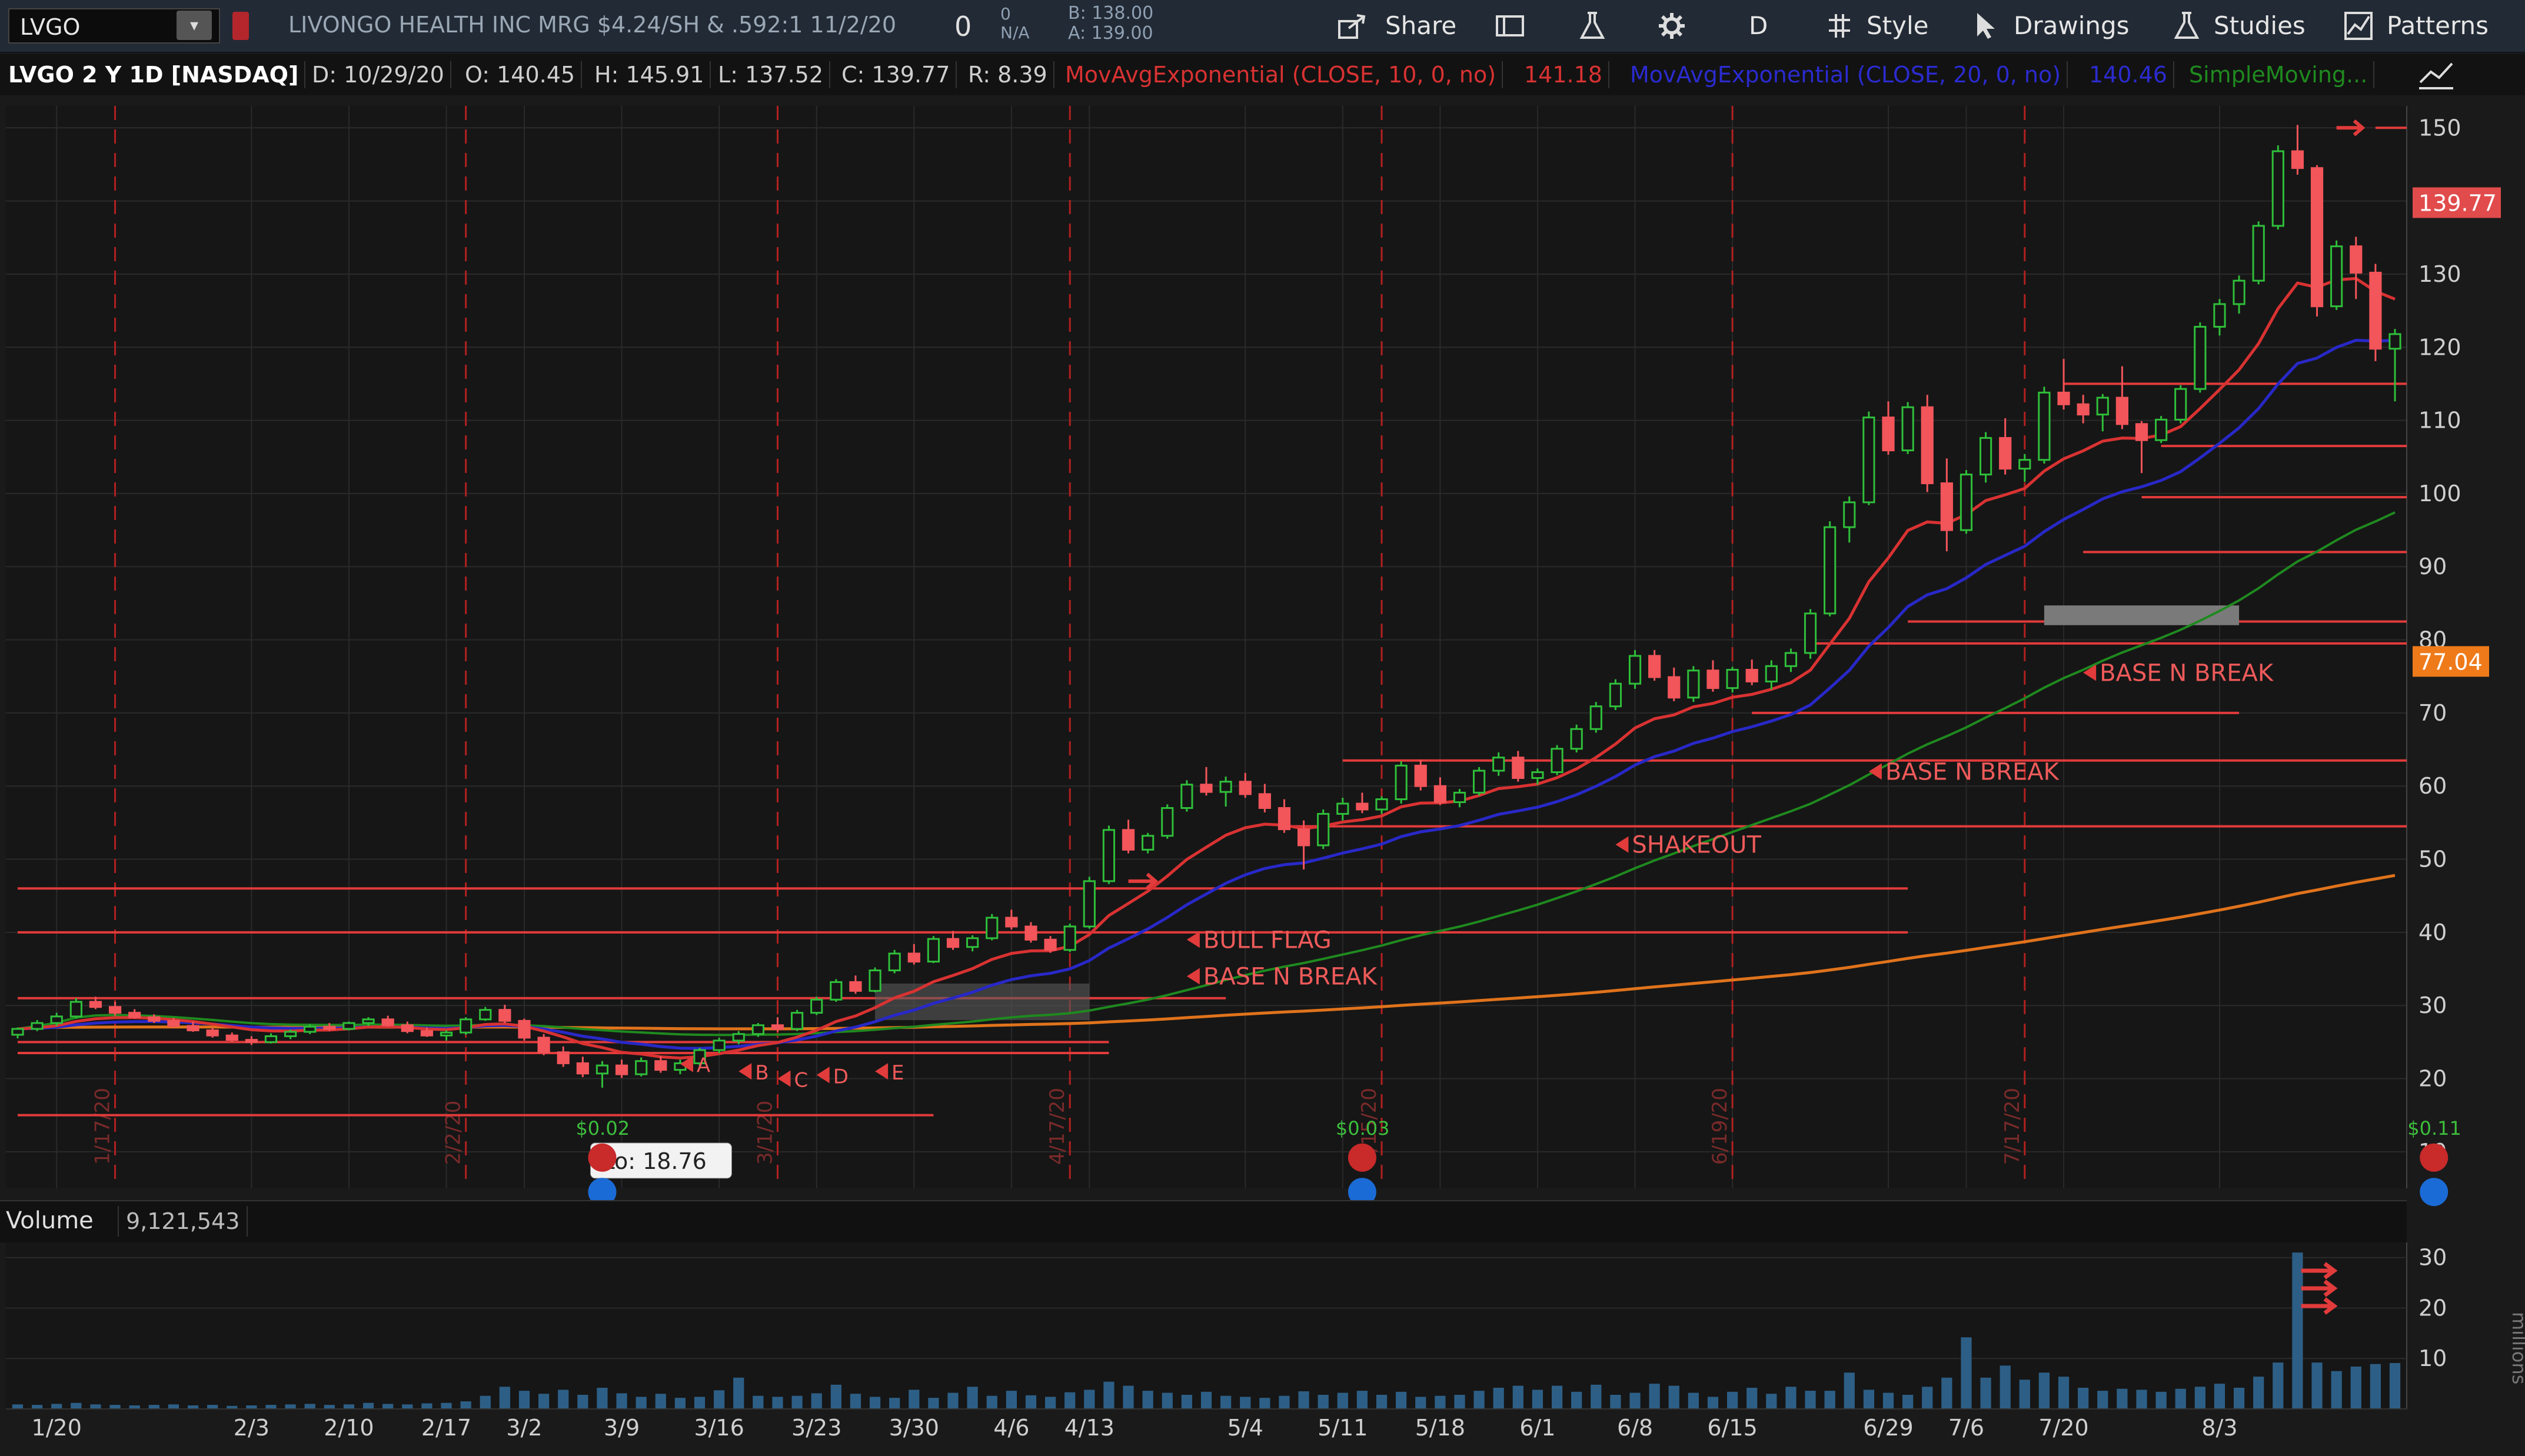 This screenshot has width=2525, height=1456. Describe the element at coordinates (1281, 74) in the screenshot. I see `legend-ema10: MovAvgExponential (CLOSE, 10, 0, no)` at that location.